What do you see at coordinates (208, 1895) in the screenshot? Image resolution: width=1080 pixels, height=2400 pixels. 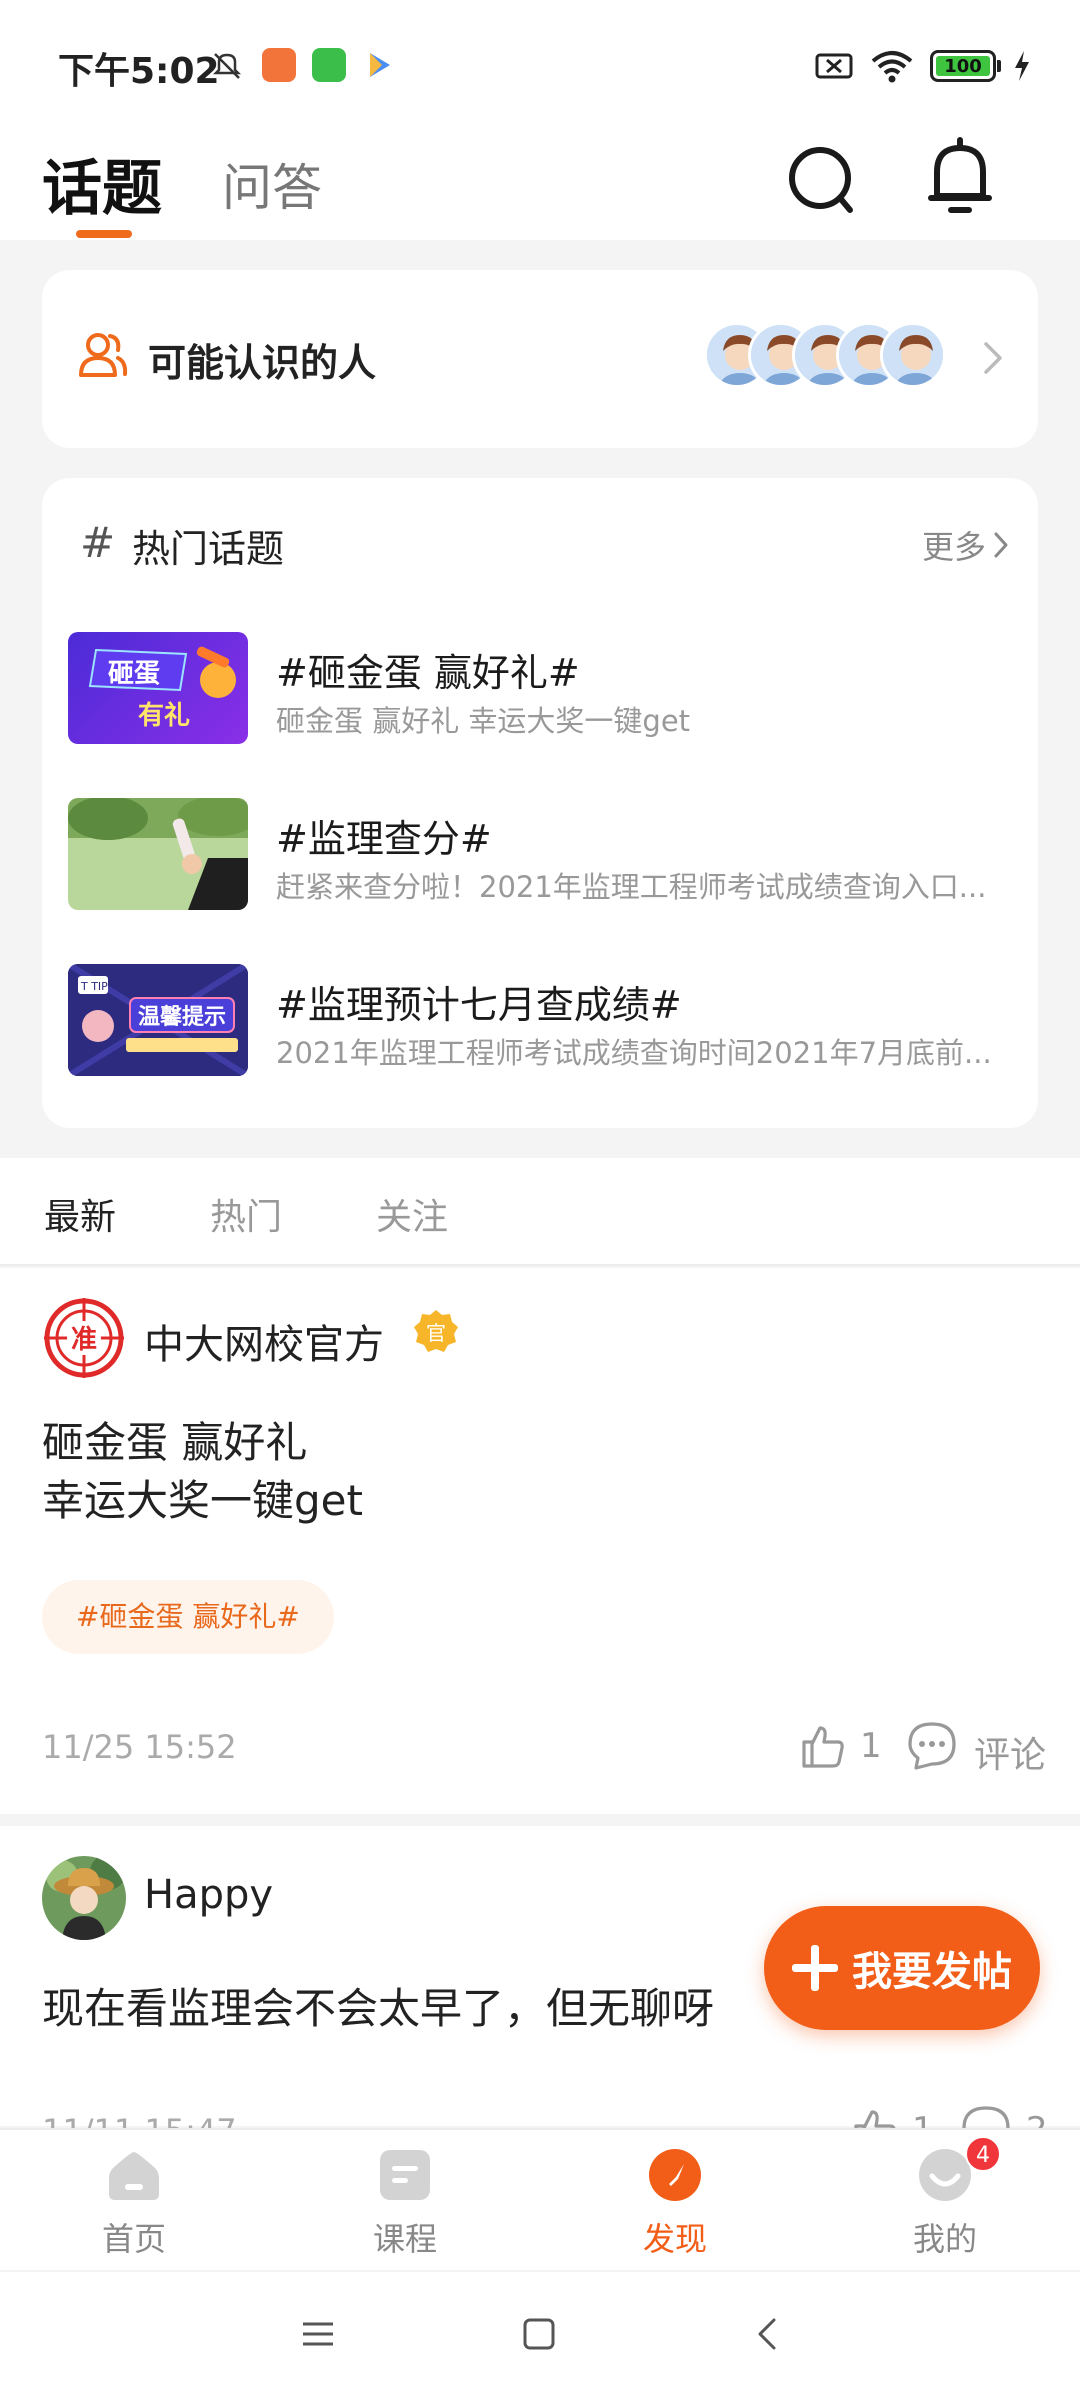 I see `author-name: Happy` at bounding box center [208, 1895].